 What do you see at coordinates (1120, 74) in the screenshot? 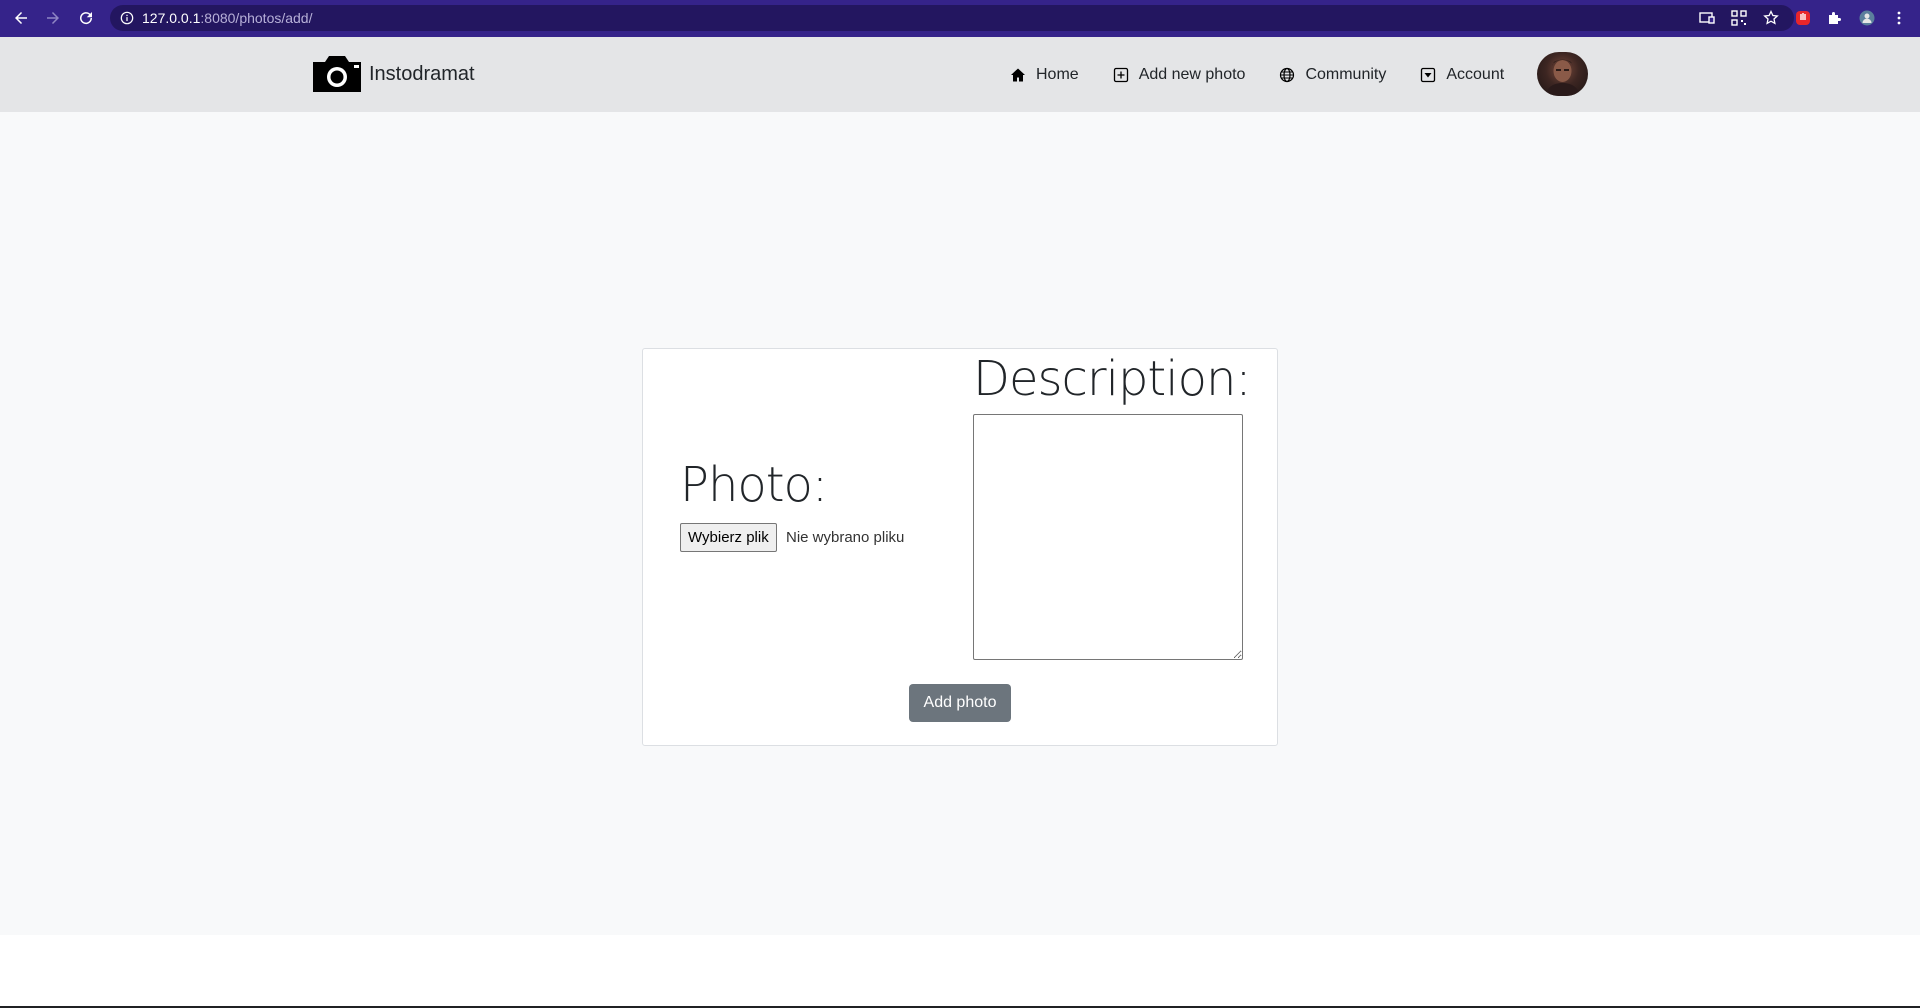
I see `plus-square-icon` at bounding box center [1120, 74].